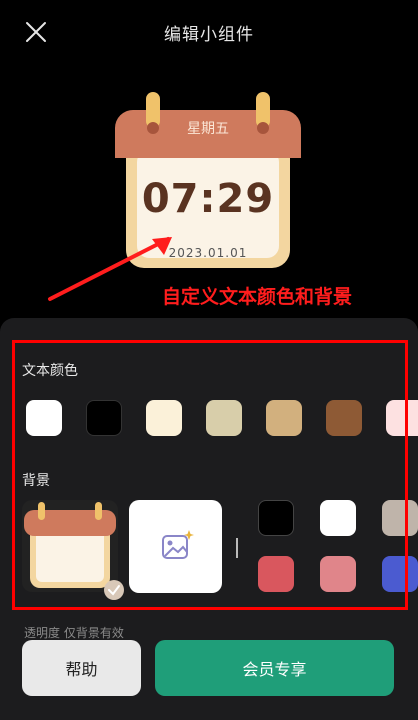  I want to click on time-text: 07:29, so click(208, 199).